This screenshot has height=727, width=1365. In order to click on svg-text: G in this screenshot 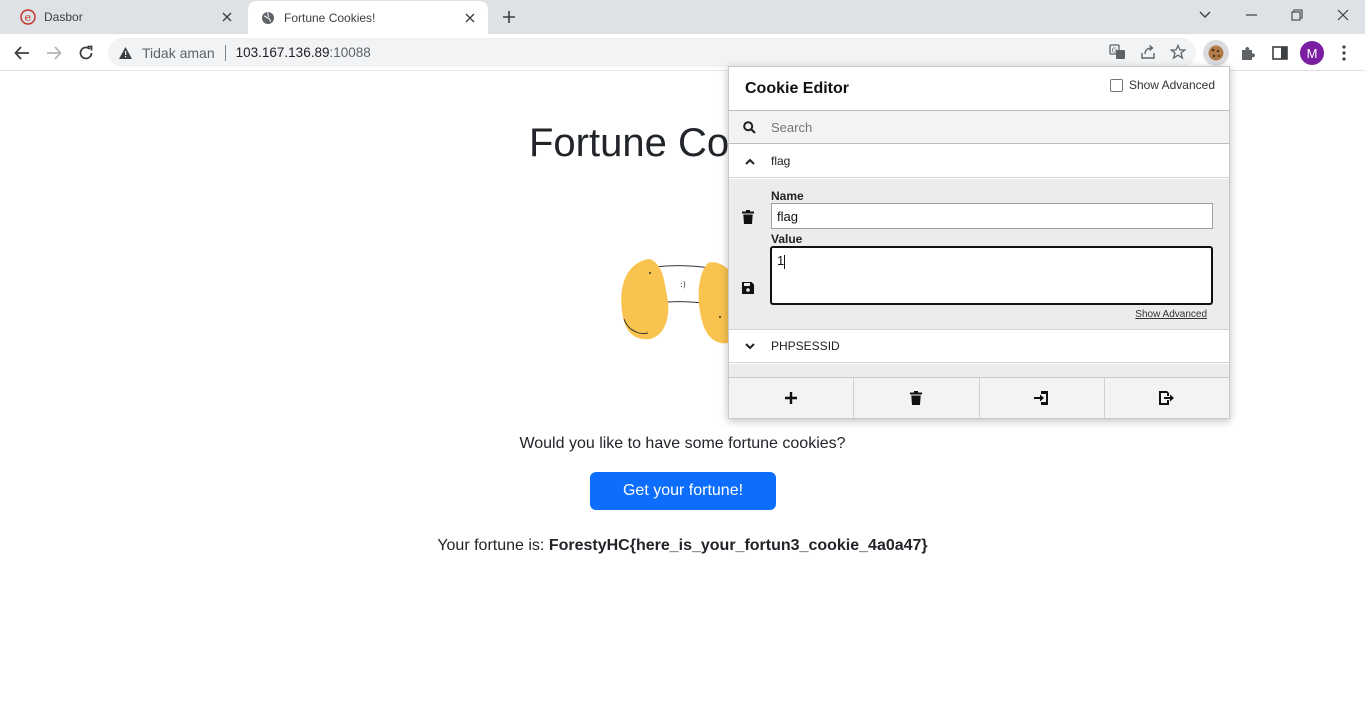, I will do `click(1114, 51)`.